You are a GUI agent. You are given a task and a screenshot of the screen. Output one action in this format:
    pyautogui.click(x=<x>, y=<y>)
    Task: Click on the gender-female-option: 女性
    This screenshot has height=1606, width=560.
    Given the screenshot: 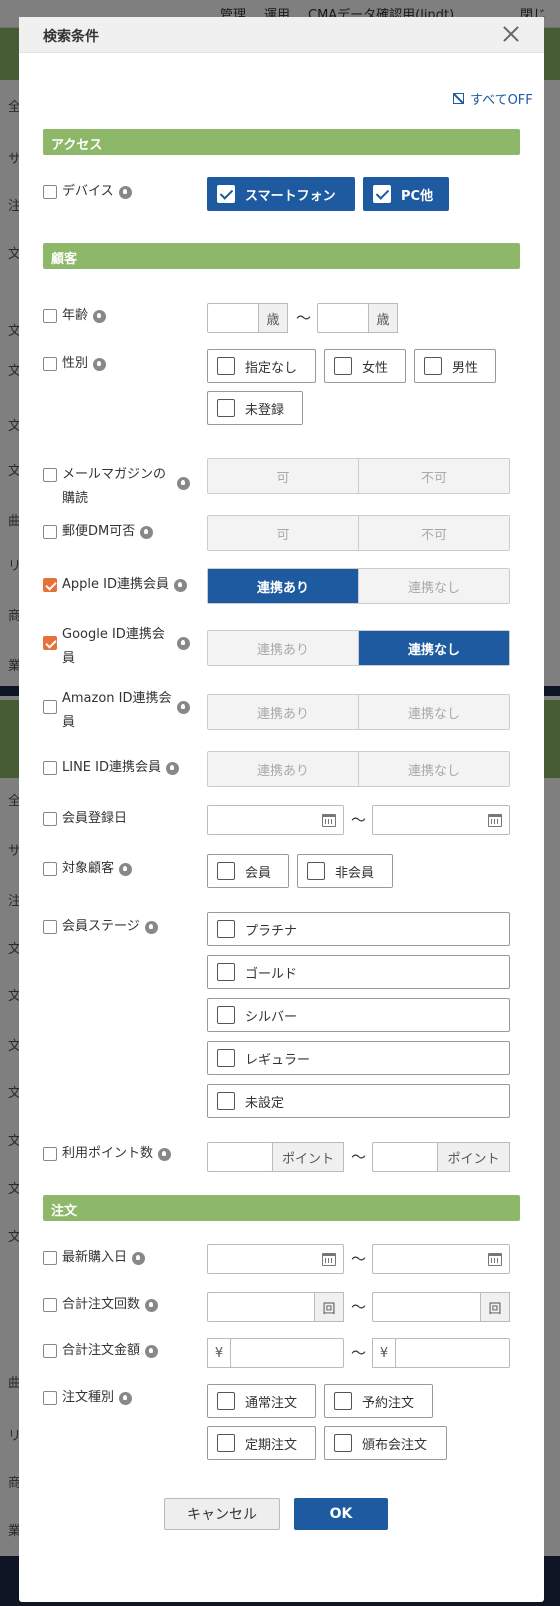 What is the action you would take?
    pyautogui.click(x=365, y=366)
    